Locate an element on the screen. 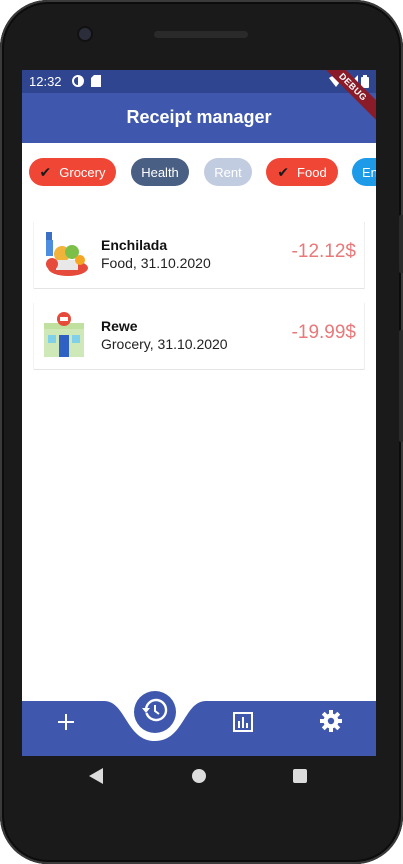 The image size is (403, 864). settings-button is located at coordinates (331, 723).